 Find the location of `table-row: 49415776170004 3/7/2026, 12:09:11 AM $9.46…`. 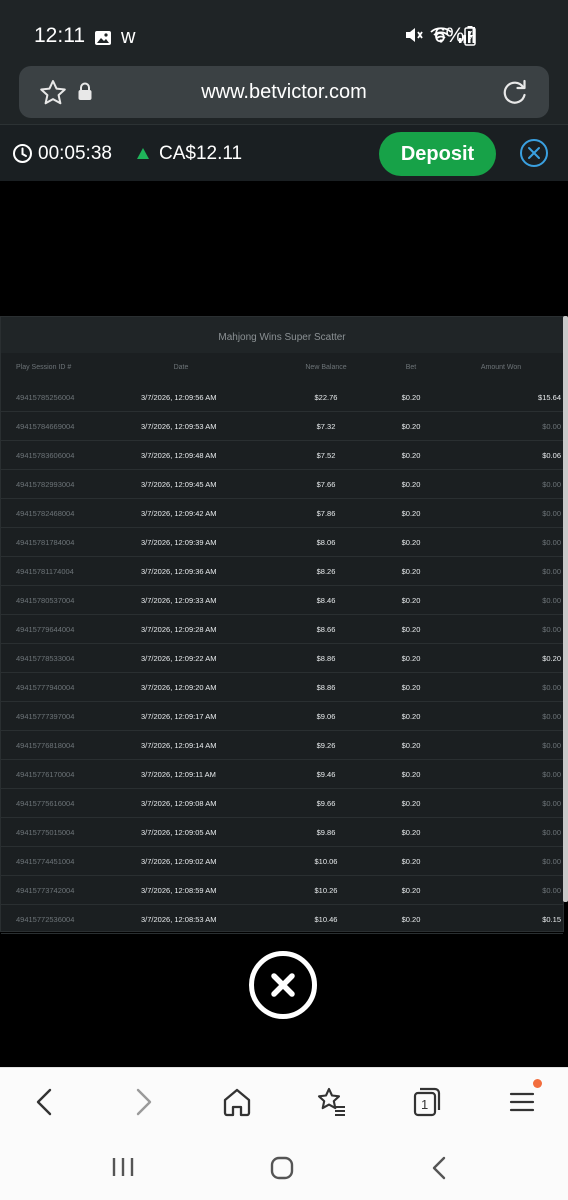

table-row: 49415776170004 3/7/2026, 12:09:11 AM $9.46… is located at coordinates (282, 774).